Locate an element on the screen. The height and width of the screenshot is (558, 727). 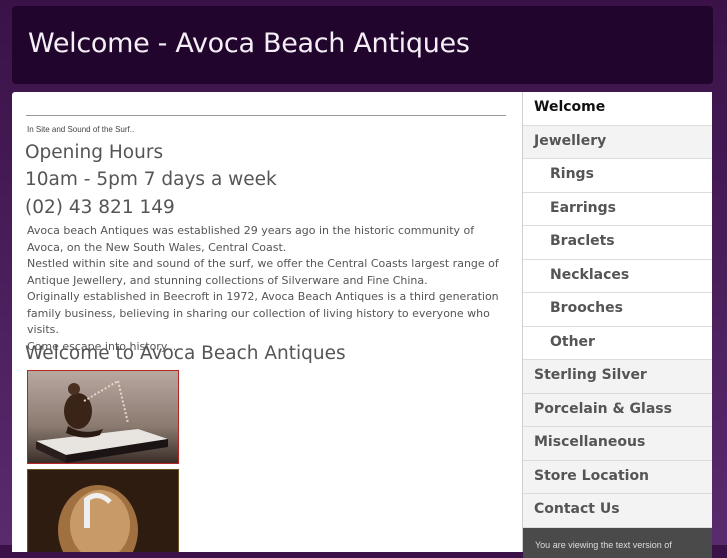
antique-figurine-photo is located at coordinates (103, 417).